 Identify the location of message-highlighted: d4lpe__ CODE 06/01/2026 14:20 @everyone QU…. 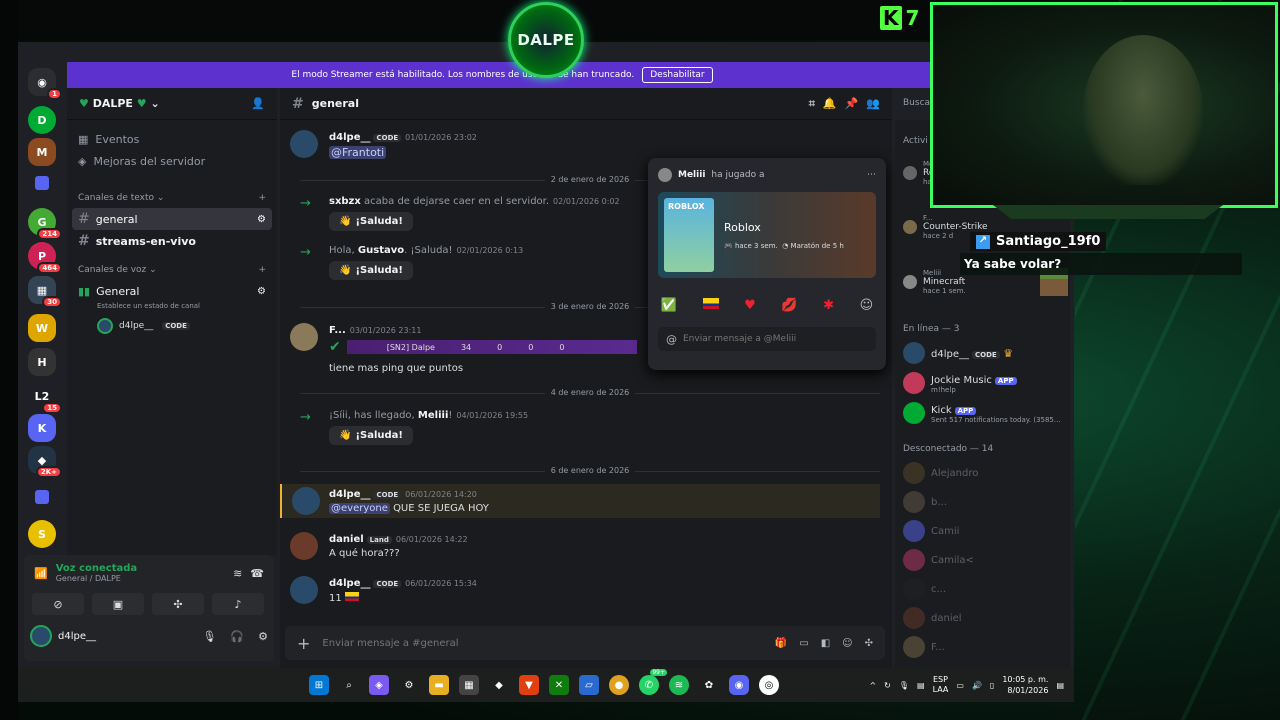
(580, 501).